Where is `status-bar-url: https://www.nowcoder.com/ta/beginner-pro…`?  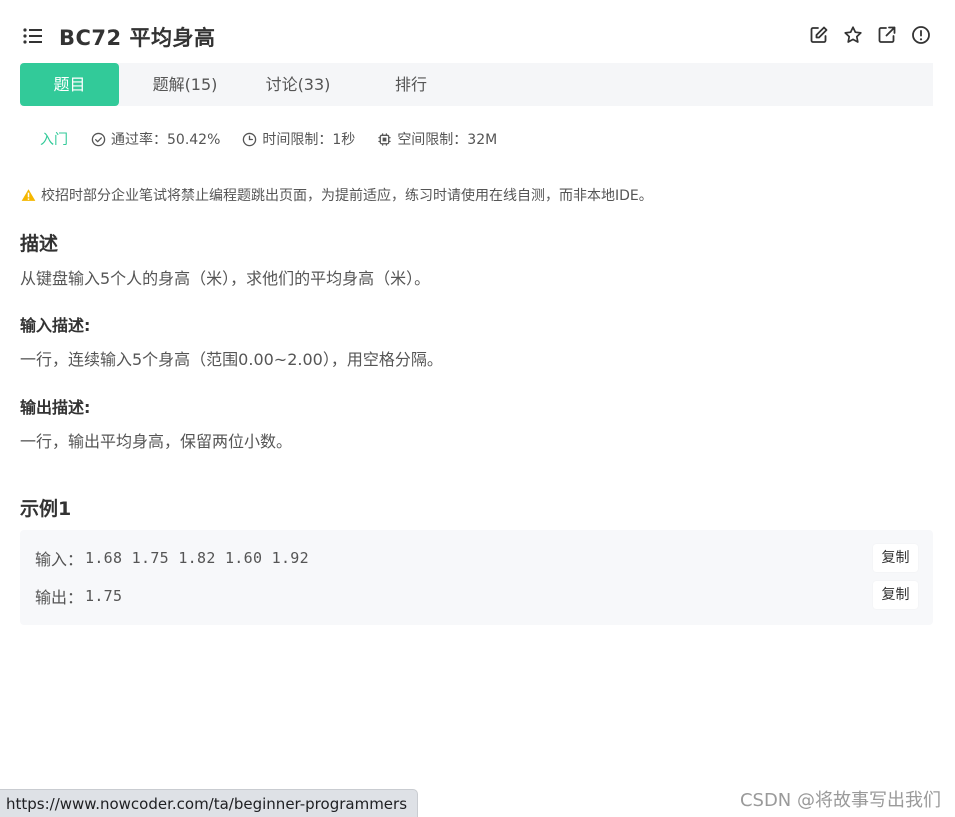 status-bar-url: https://www.nowcoder.com/ta/beginner-pro… is located at coordinates (209, 803).